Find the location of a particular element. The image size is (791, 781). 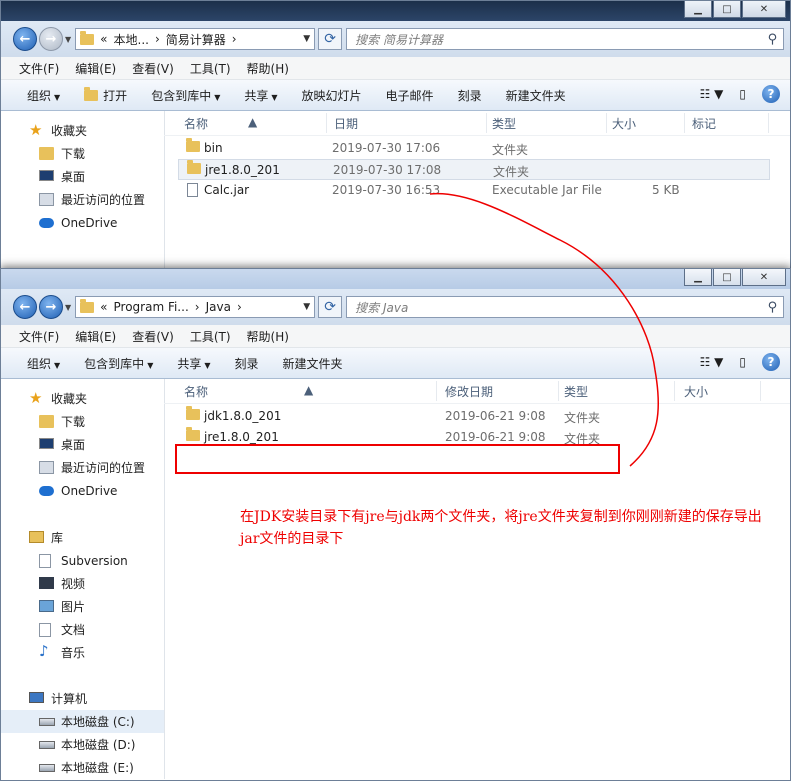

nav-documents: 文档 is located at coordinates (82, 629).